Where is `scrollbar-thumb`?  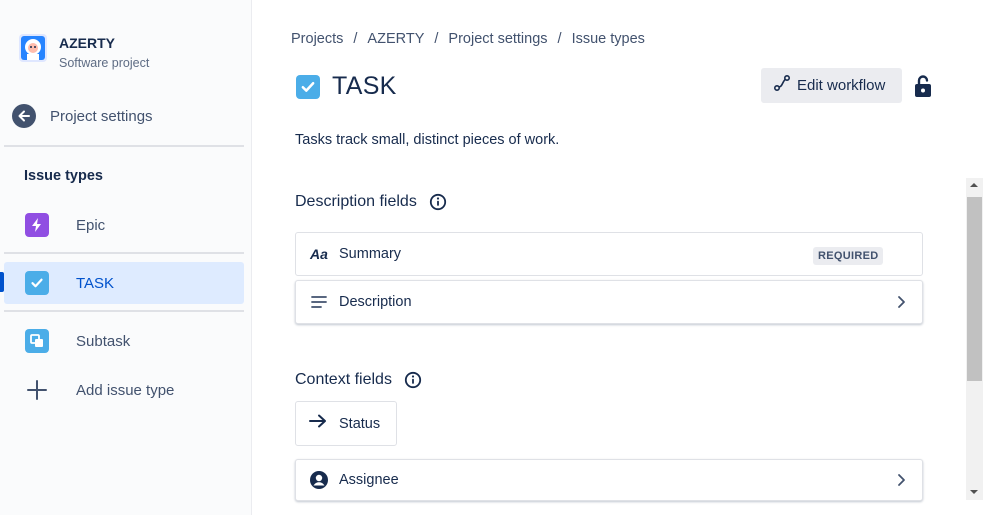
scrollbar-thumb is located at coordinates (974, 289).